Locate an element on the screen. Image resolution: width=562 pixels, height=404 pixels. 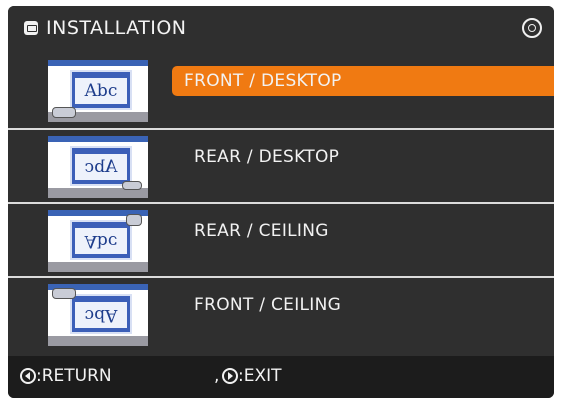
exit-label: :EXIT is located at coordinates (260, 376).